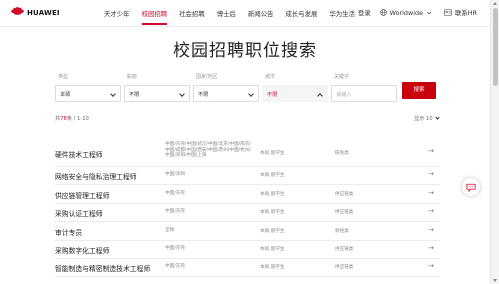 This screenshot has height=284, width=499. What do you see at coordinates (17, 12) in the screenshot?
I see `huawei-flower-icon` at bounding box center [17, 12].